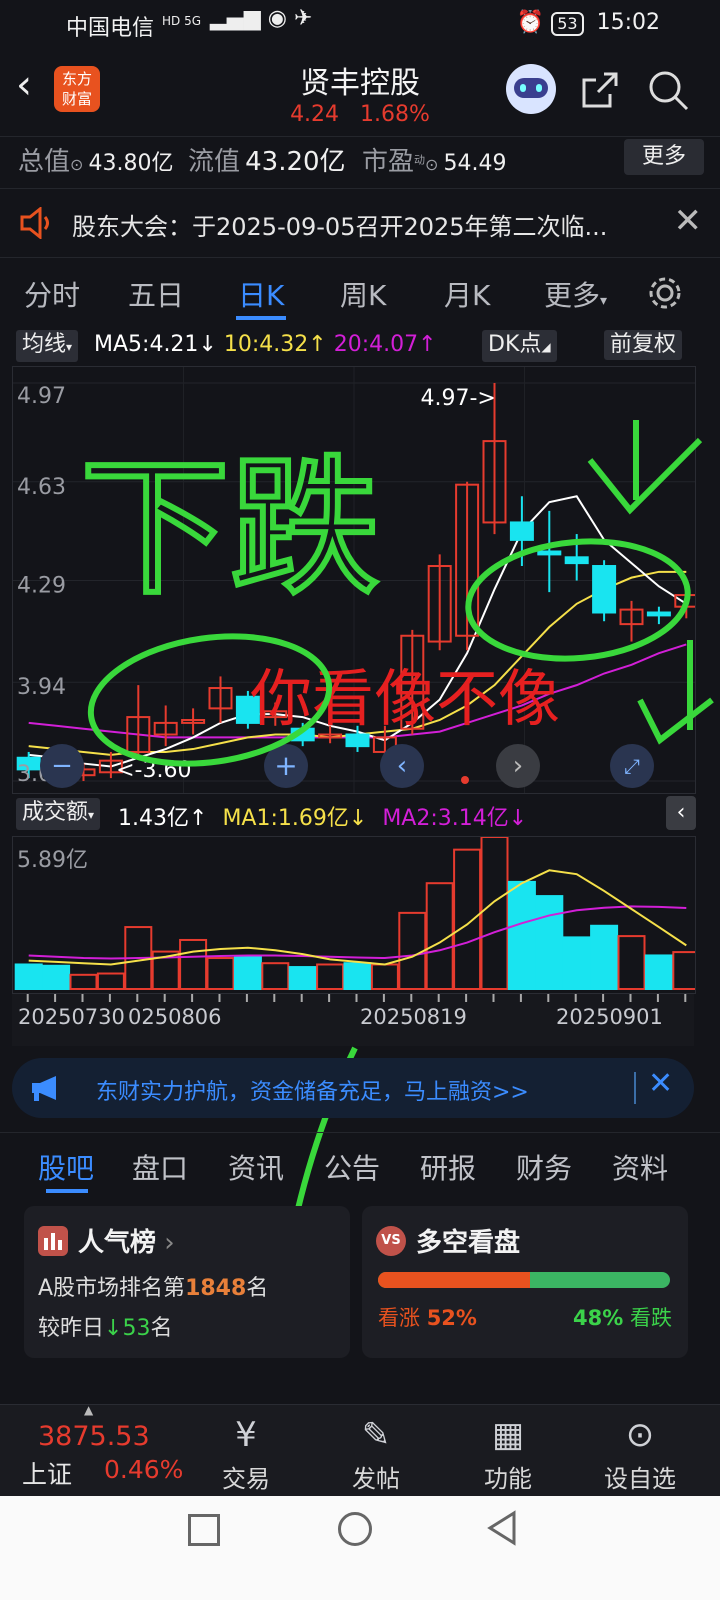  What do you see at coordinates (71, 1328) in the screenshot?
I see `compare-prefix: 较昨日` at bounding box center [71, 1328].